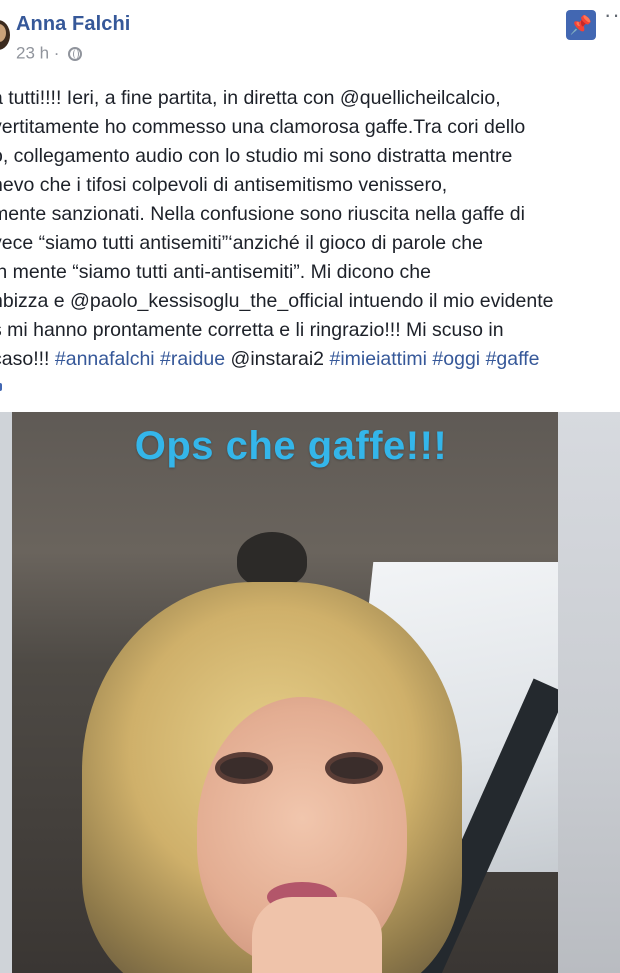 This screenshot has width=620, height=973. I want to click on more-options-icon: ··, so click(612, 15).